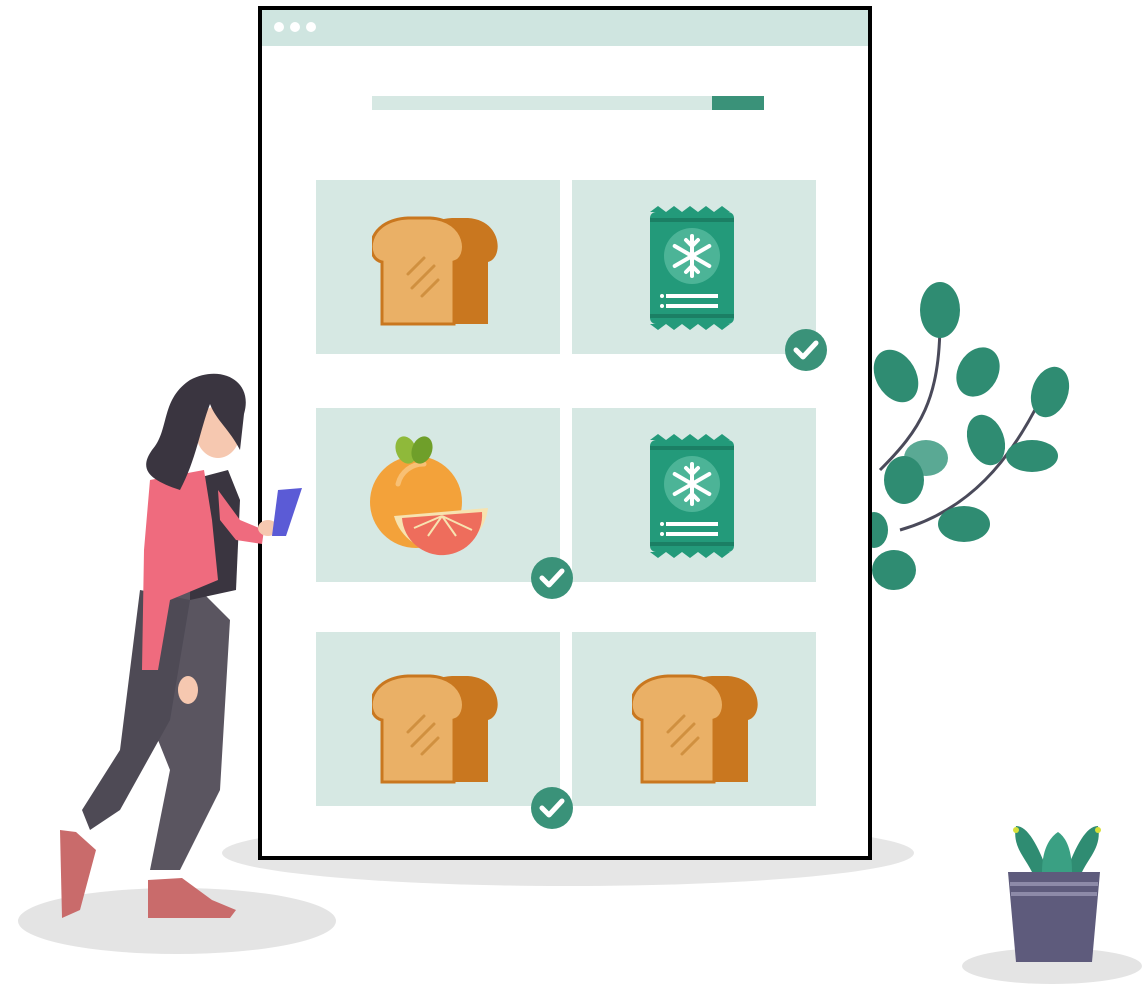 The height and width of the screenshot is (984, 1144). I want to click on search-input, so click(542, 103).